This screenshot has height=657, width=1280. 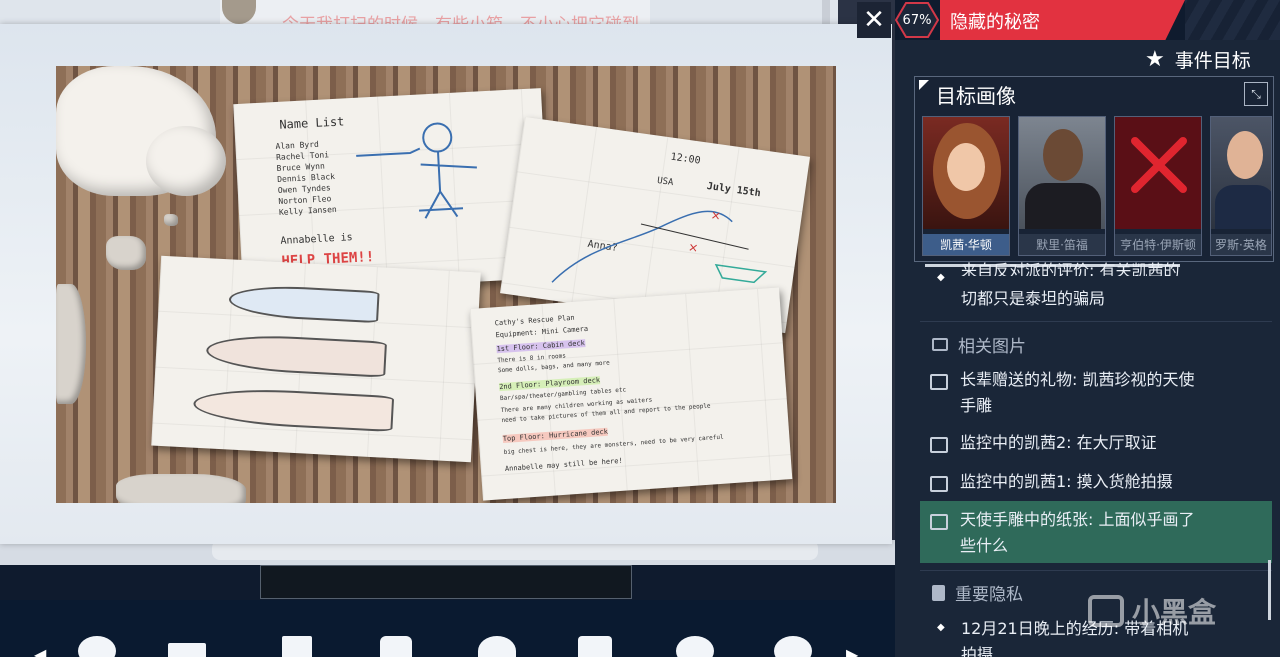 I want to click on heybox-logo-icon, so click(x=1106, y=611).